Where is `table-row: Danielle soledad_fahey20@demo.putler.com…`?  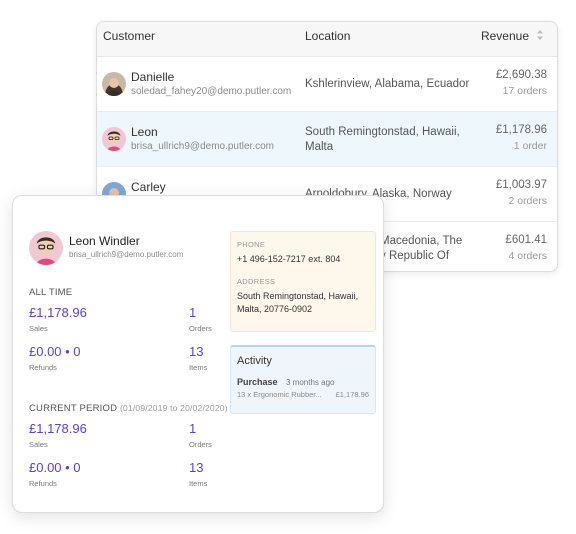 table-row: Danielle soledad_fahey20@demo.putler.com… is located at coordinates (327, 84).